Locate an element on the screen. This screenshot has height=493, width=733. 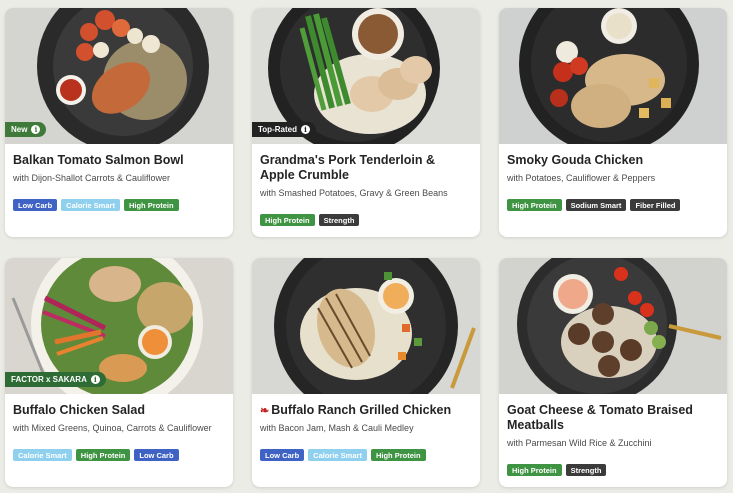
chili-pepper-icon: ❧ is located at coordinates (265, 411).